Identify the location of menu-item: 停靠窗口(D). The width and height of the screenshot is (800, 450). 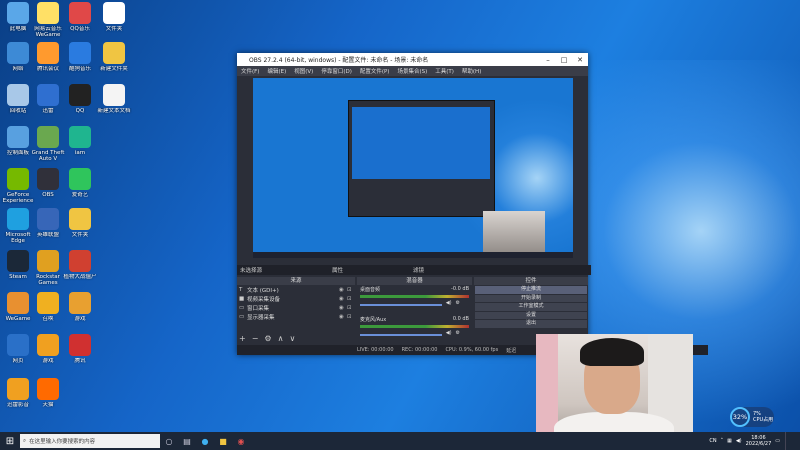
(336, 71).